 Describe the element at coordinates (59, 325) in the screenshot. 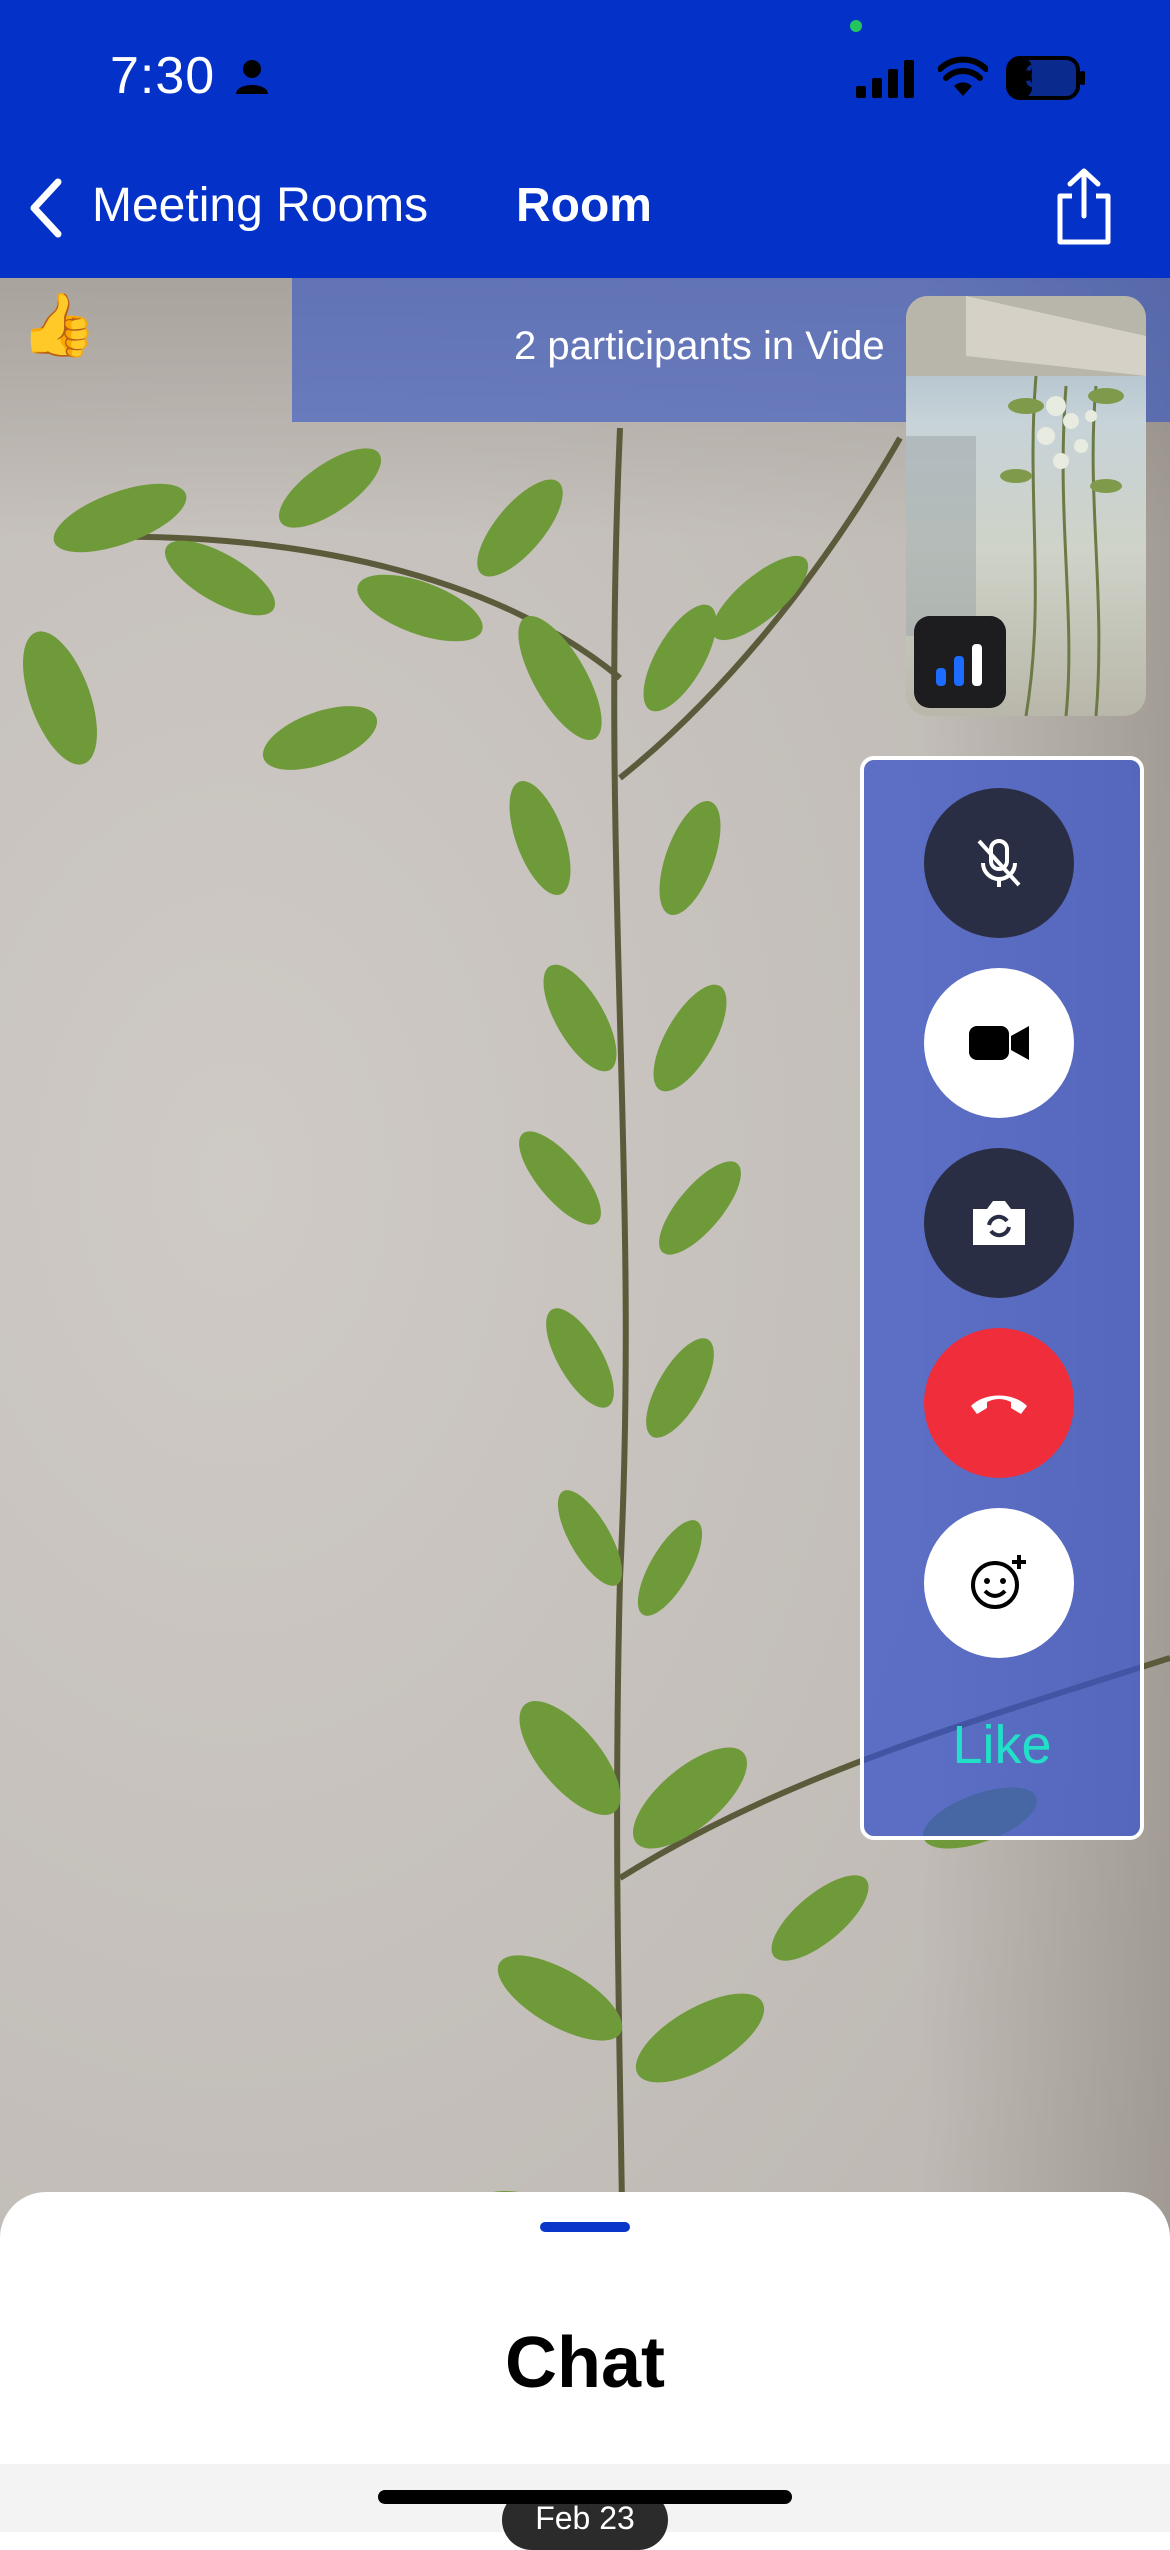

I see `thumbs-up-reaction: 👍` at that location.